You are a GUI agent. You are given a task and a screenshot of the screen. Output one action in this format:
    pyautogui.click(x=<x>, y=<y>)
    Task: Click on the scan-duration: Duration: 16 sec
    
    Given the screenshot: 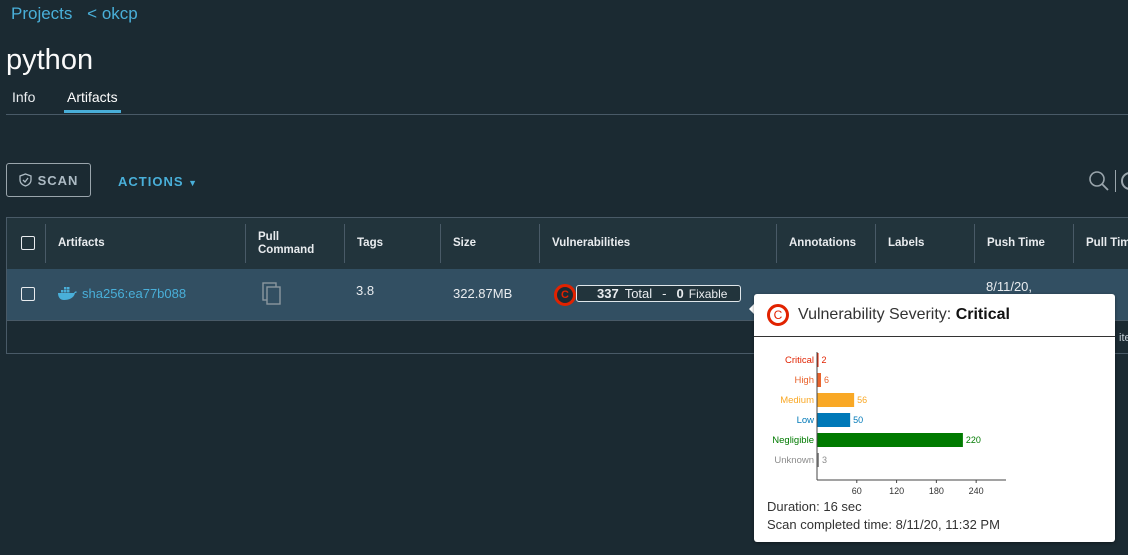 What is the action you would take?
    pyautogui.click(x=814, y=506)
    